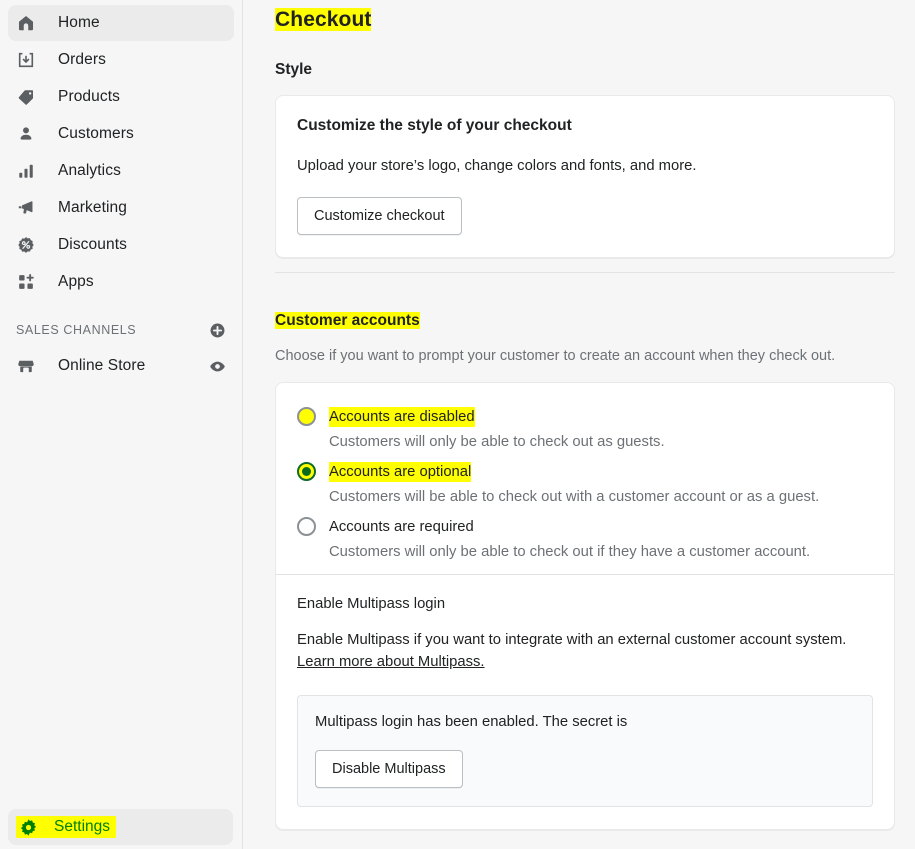  Describe the element at coordinates (76, 281) in the screenshot. I see `sidebar-item-label: Apps` at that location.